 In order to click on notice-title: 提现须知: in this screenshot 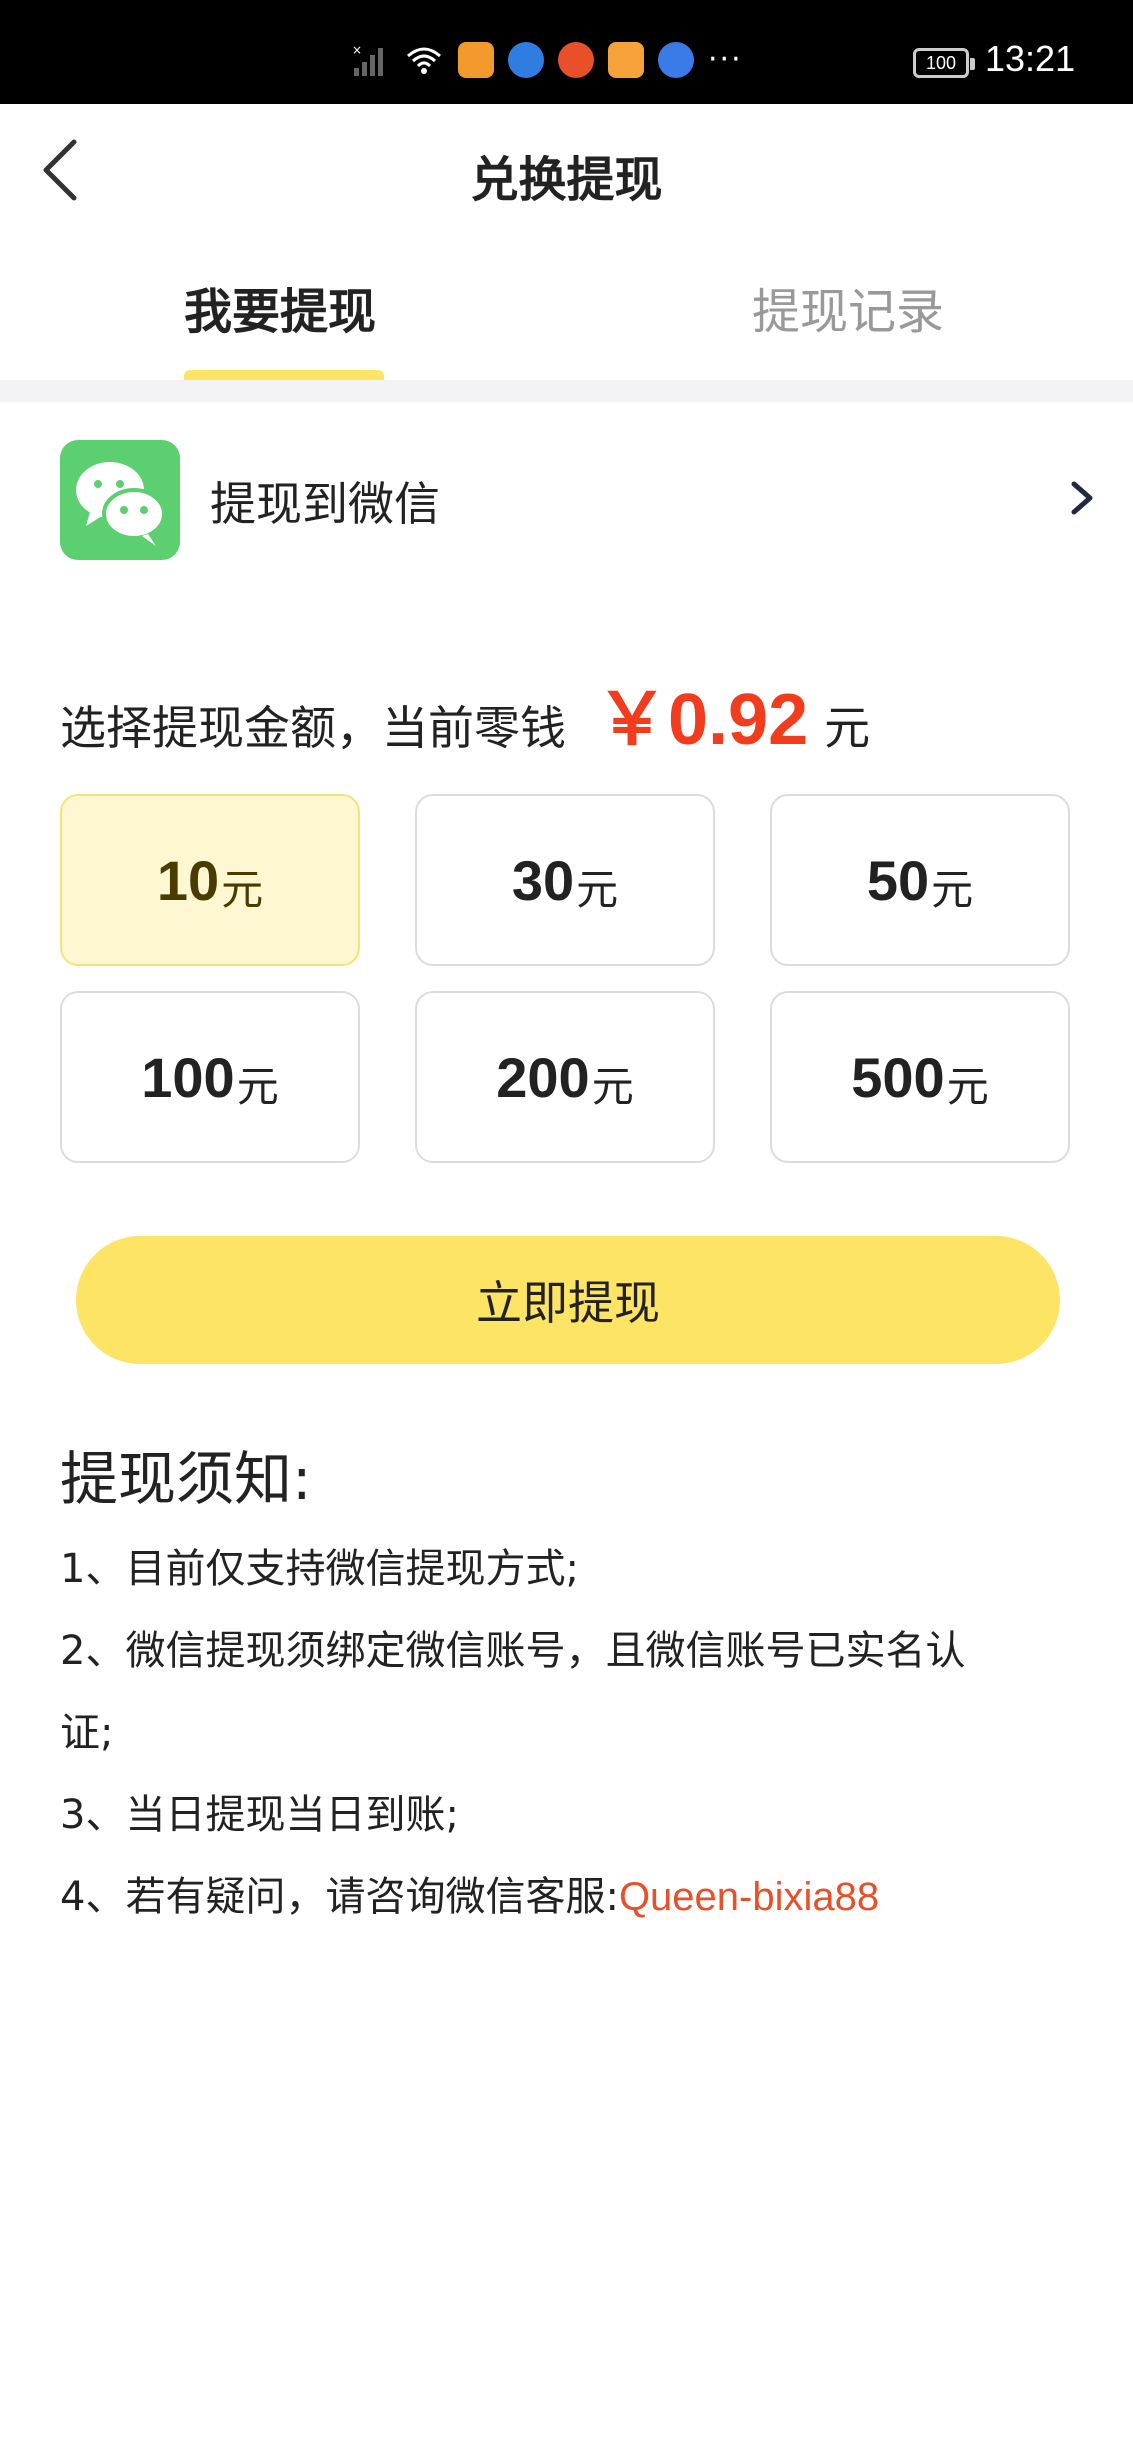, I will do `click(186, 1479)`.